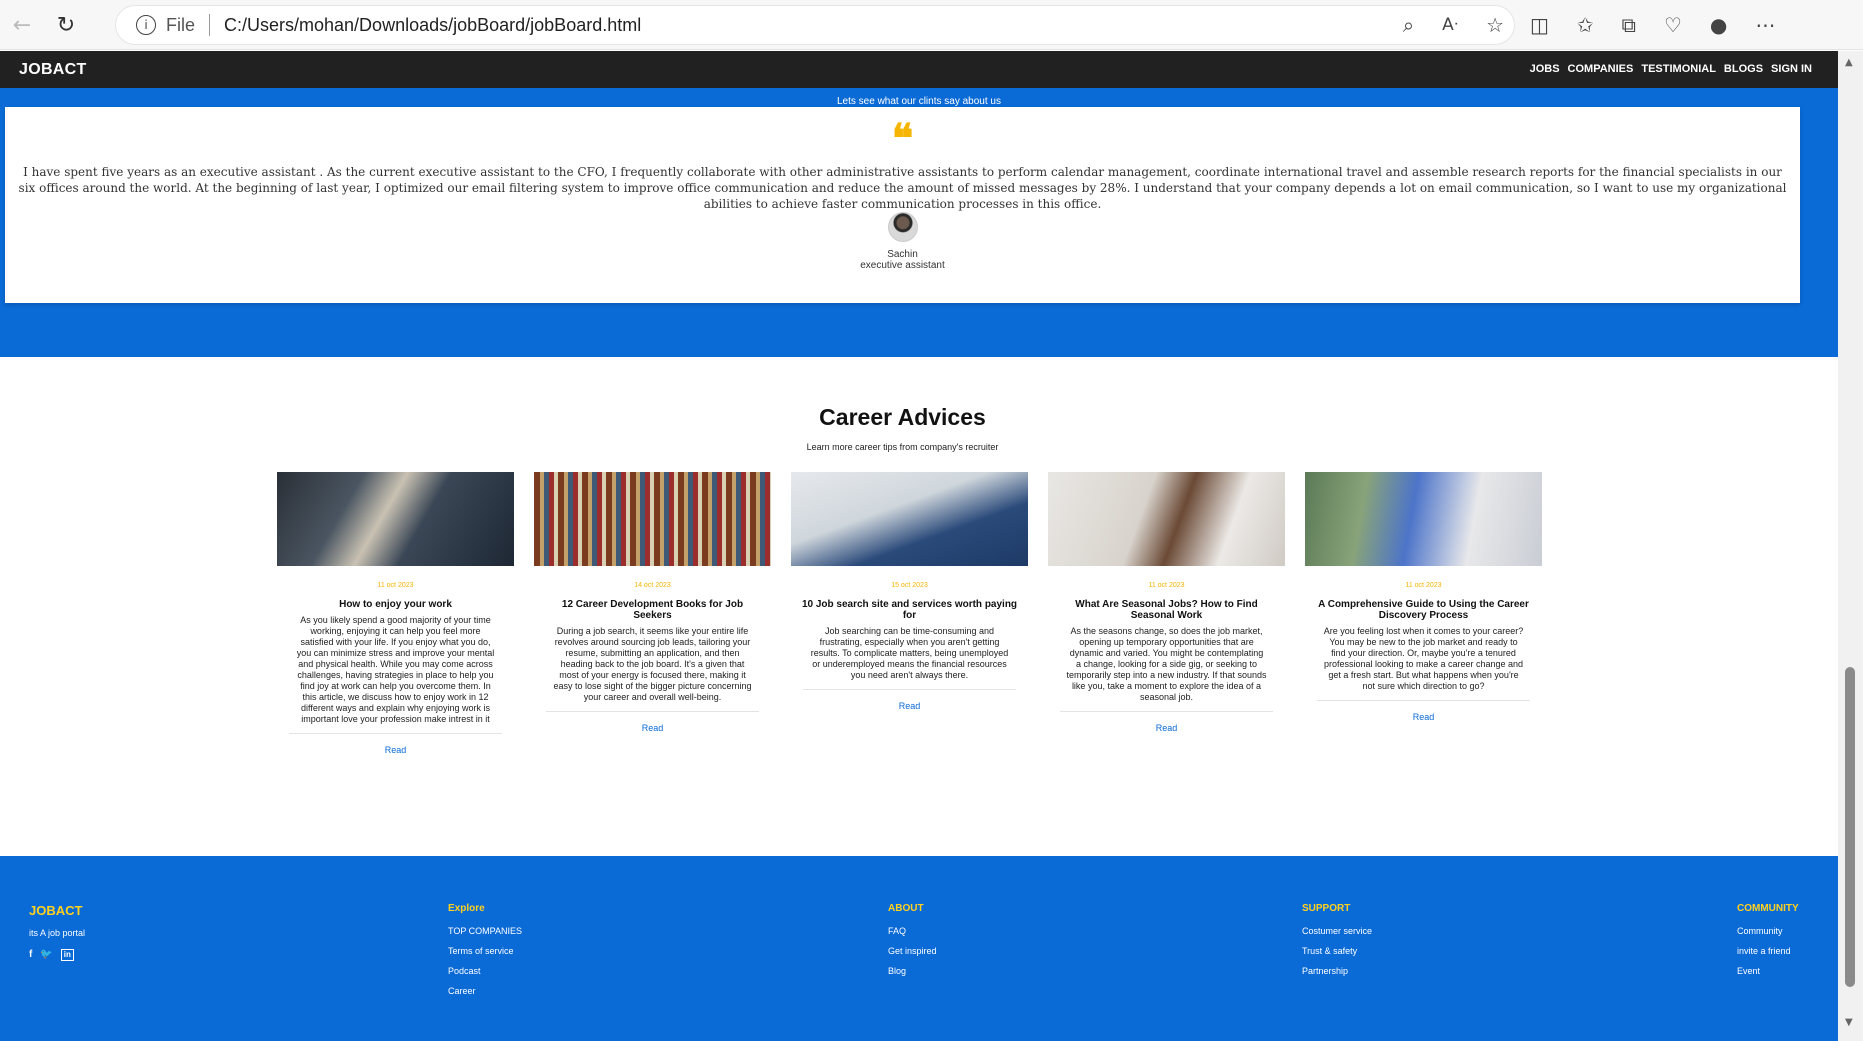 The width and height of the screenshot is (1863, 1041). I want to click on info-icon: i, so click(146, 25).